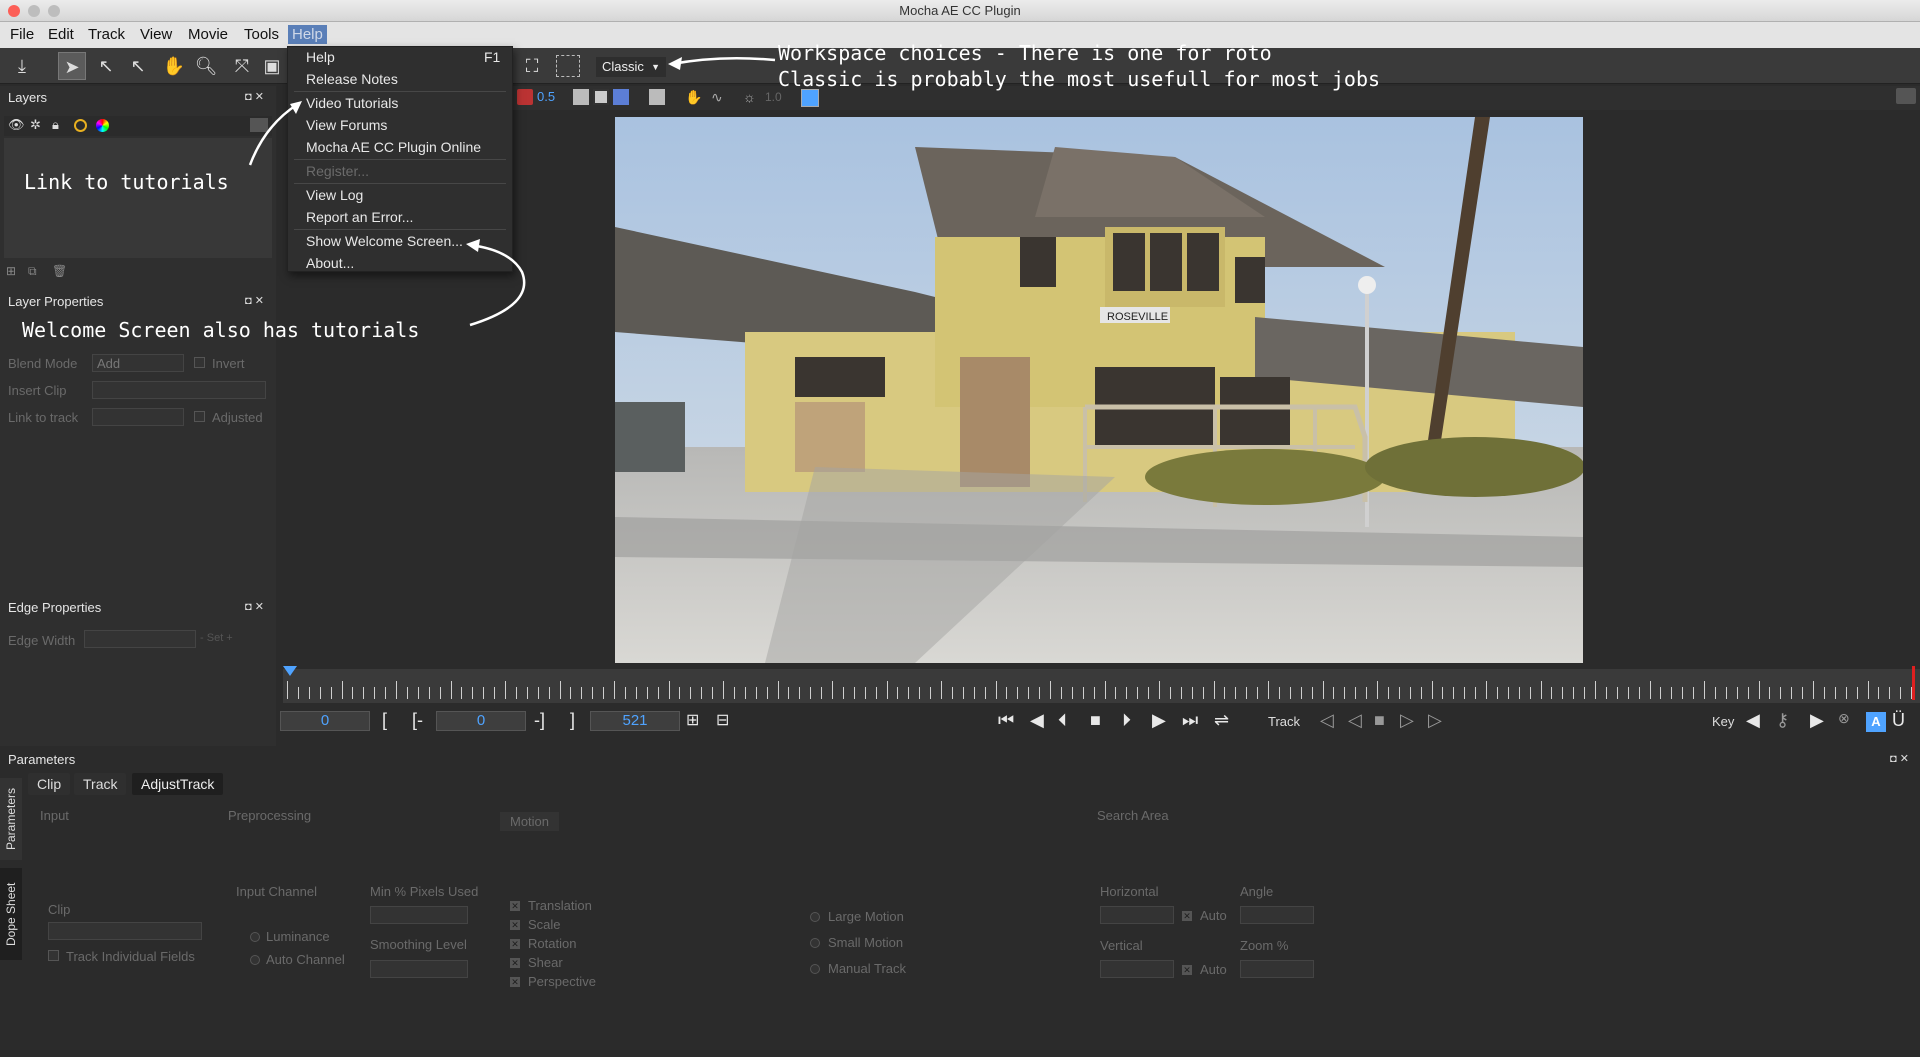  I want to click on overlay-icon, so click(657, 97).